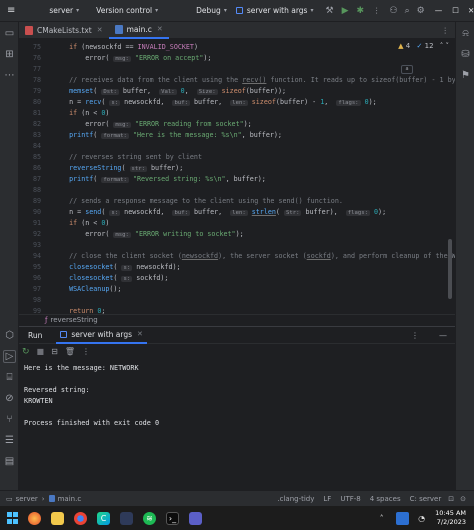 The width and height of the screenshot is (474, 530). Describe the element at coordinates (36, 190) in the screenshot. I see `code-line: 88` at that location.